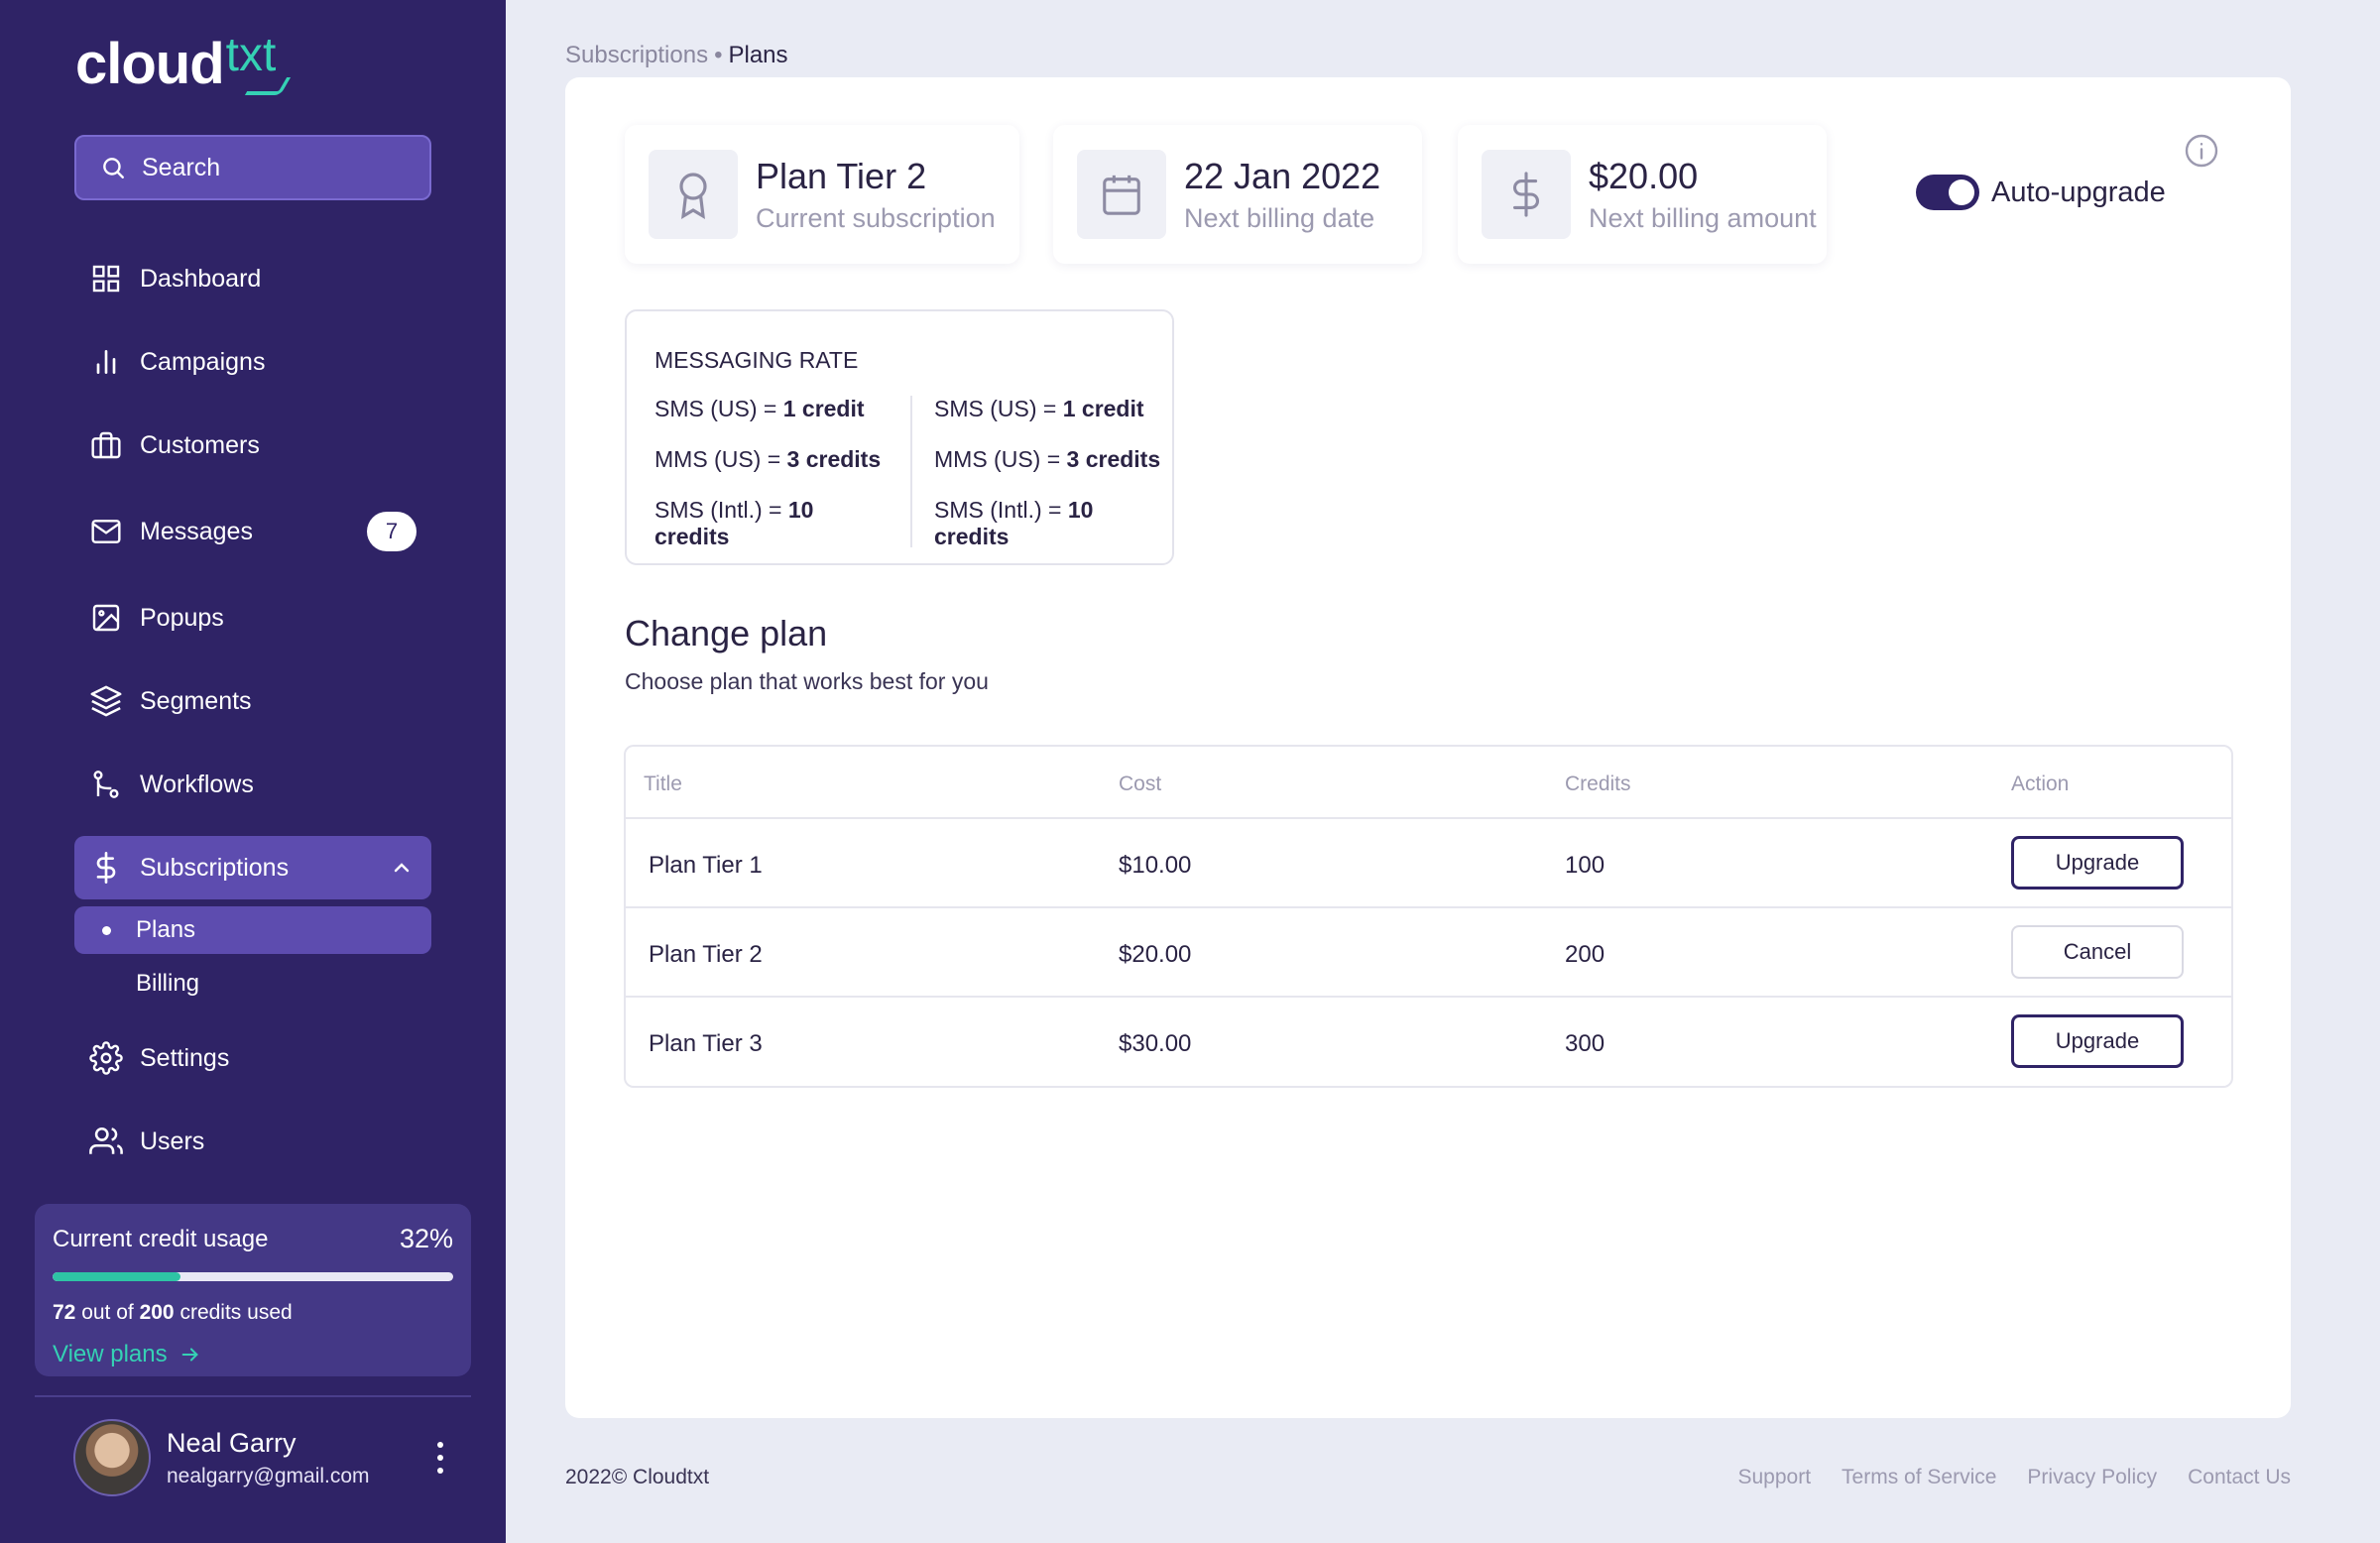 This screenshot has width=2380, height=1543. I want to click on next-billing-date-label: Next billing date, so click(1279, 217).